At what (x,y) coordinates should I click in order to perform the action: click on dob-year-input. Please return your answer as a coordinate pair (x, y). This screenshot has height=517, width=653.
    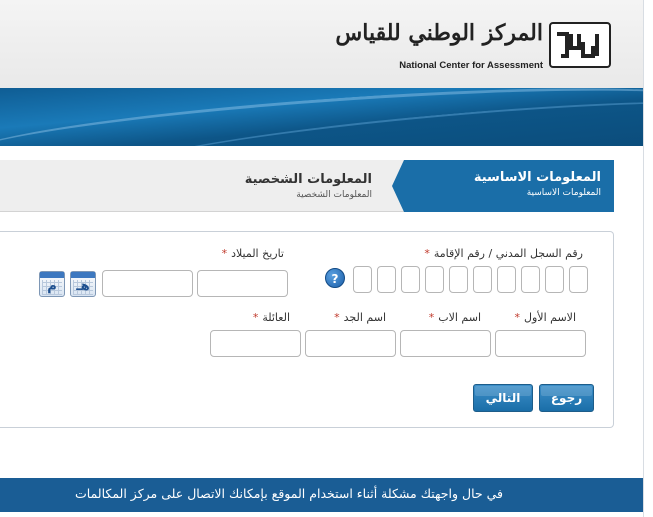
    Looking at the image, I should click on (242, 283).